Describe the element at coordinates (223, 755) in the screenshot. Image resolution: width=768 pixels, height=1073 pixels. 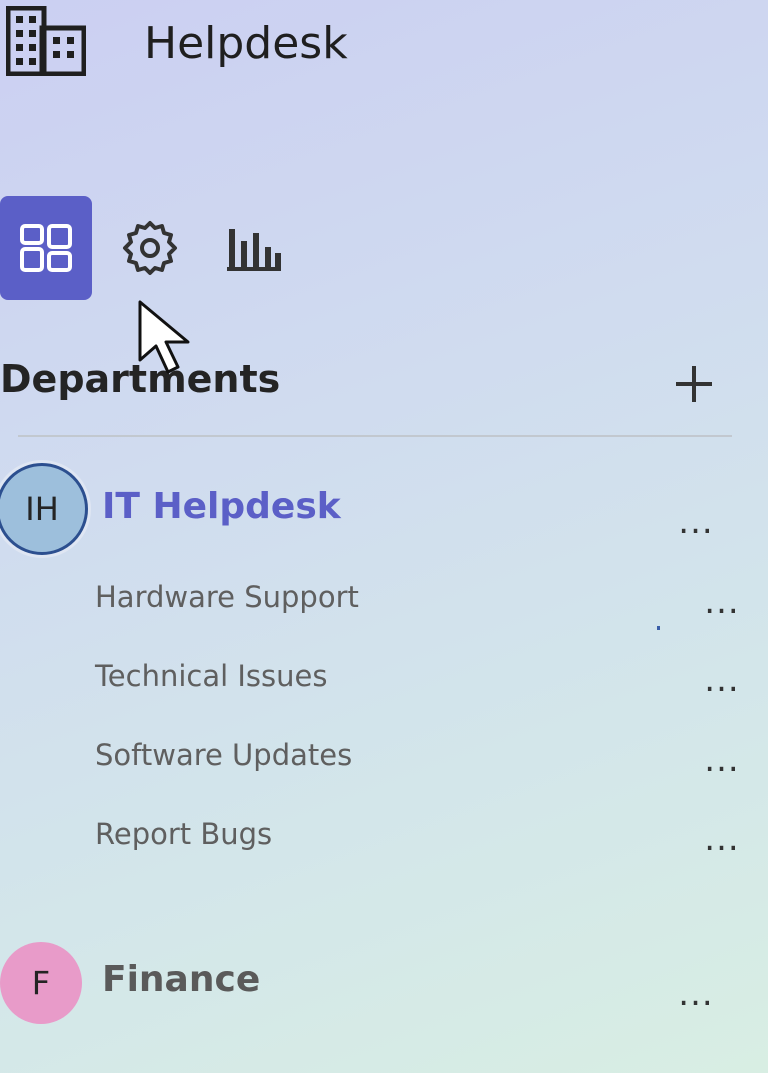
I see `channel-software-updates: Software Updates` at that location.